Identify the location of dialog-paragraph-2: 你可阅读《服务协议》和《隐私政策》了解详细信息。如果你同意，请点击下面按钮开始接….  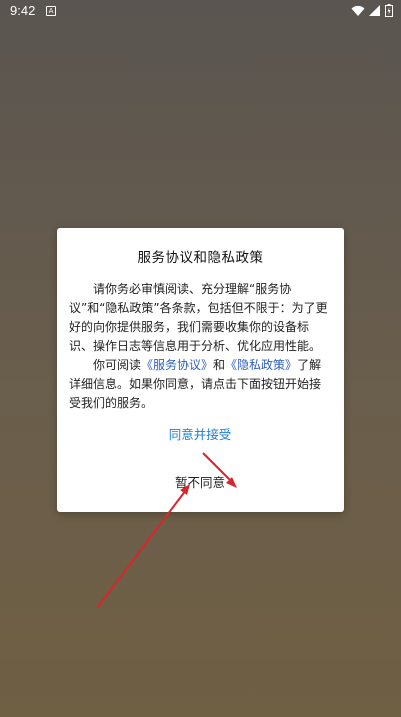
(200, 384).